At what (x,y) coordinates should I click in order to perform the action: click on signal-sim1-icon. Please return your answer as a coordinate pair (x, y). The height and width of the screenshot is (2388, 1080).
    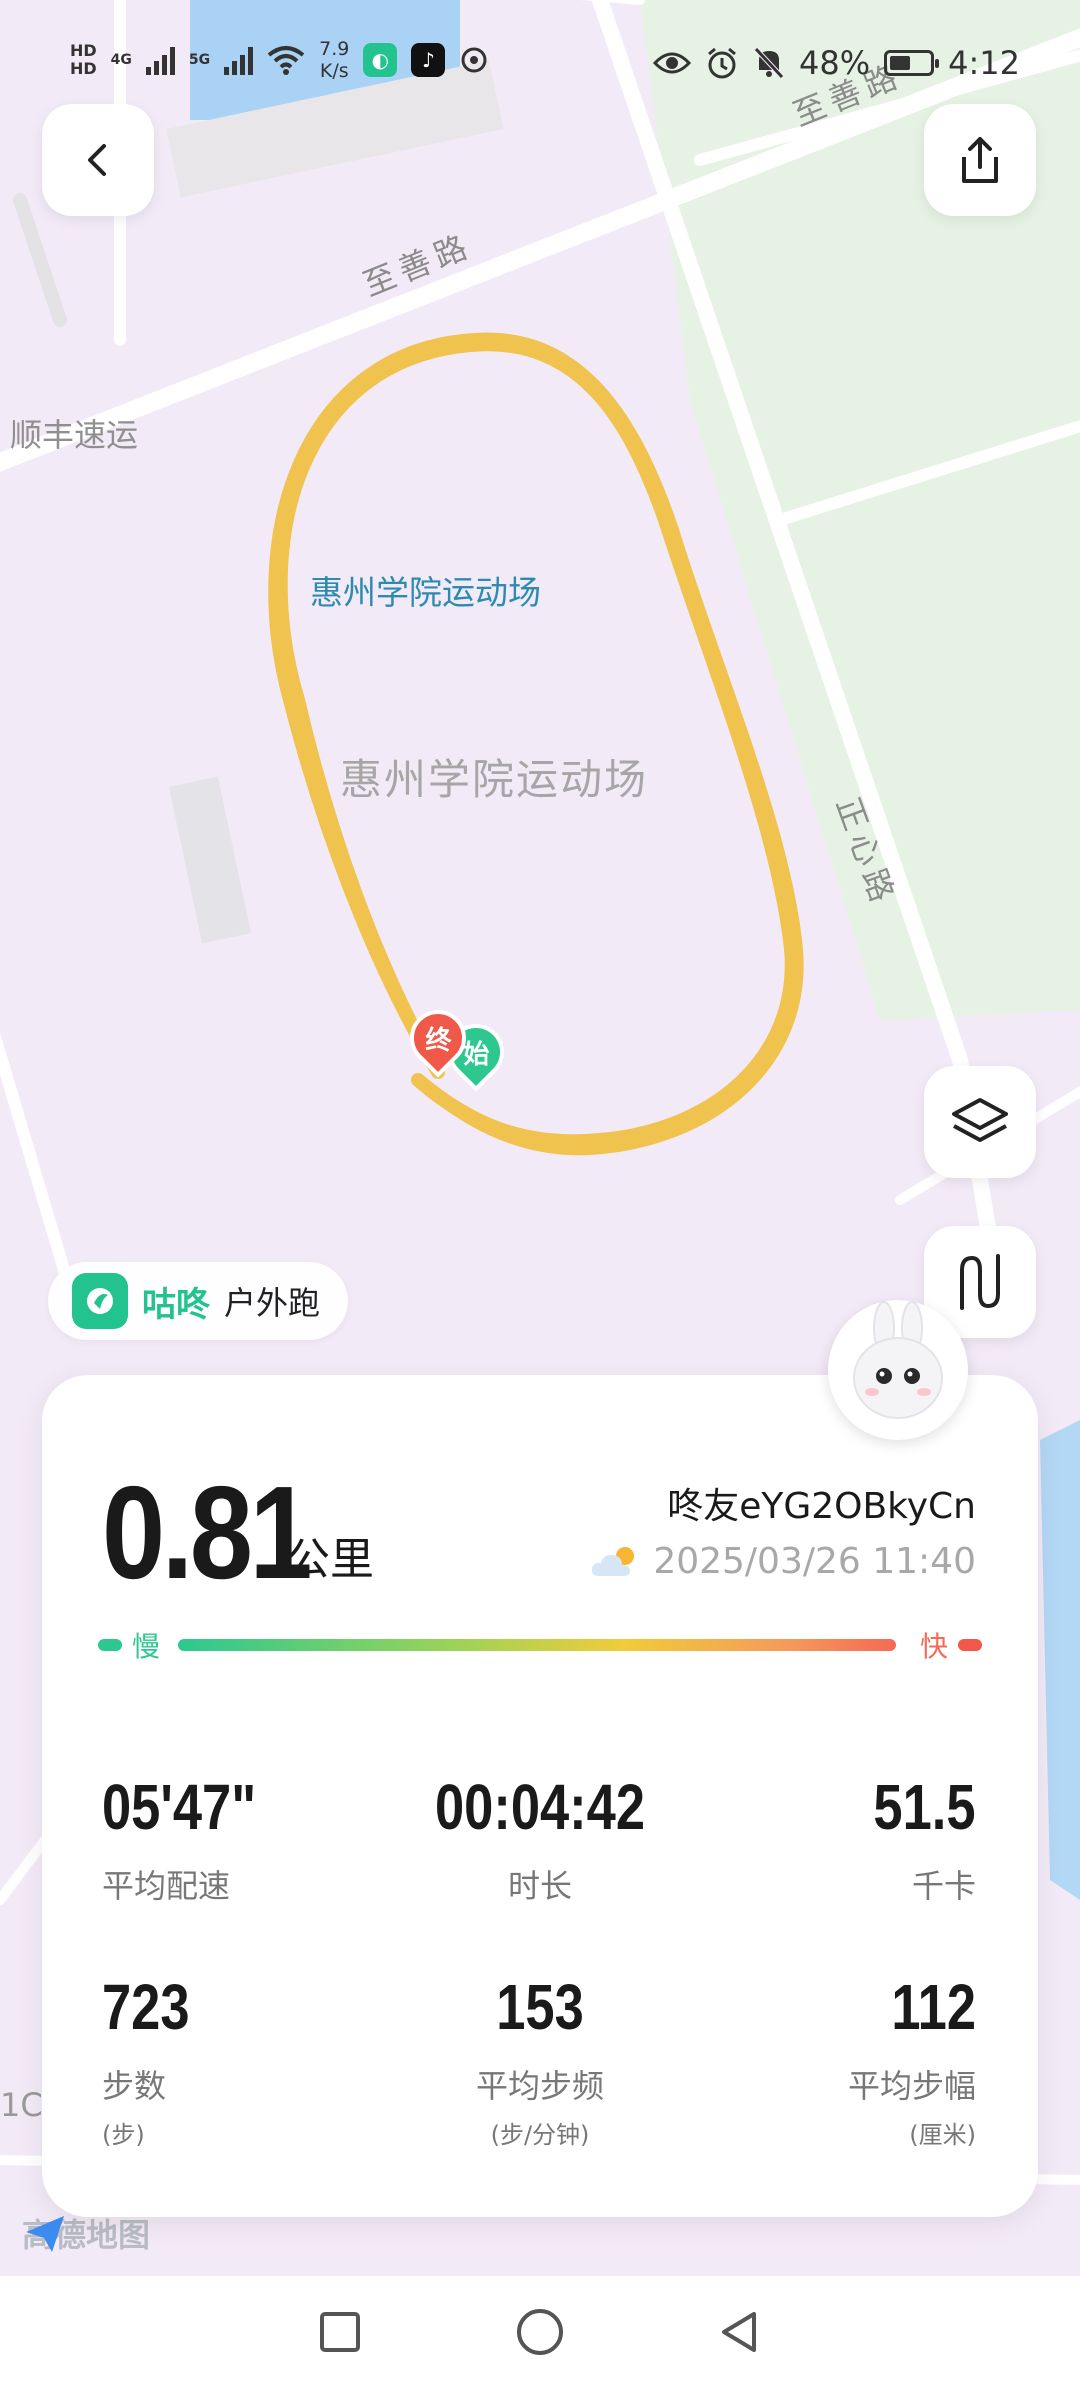
    Looking at the image, I should click on (160, 60).